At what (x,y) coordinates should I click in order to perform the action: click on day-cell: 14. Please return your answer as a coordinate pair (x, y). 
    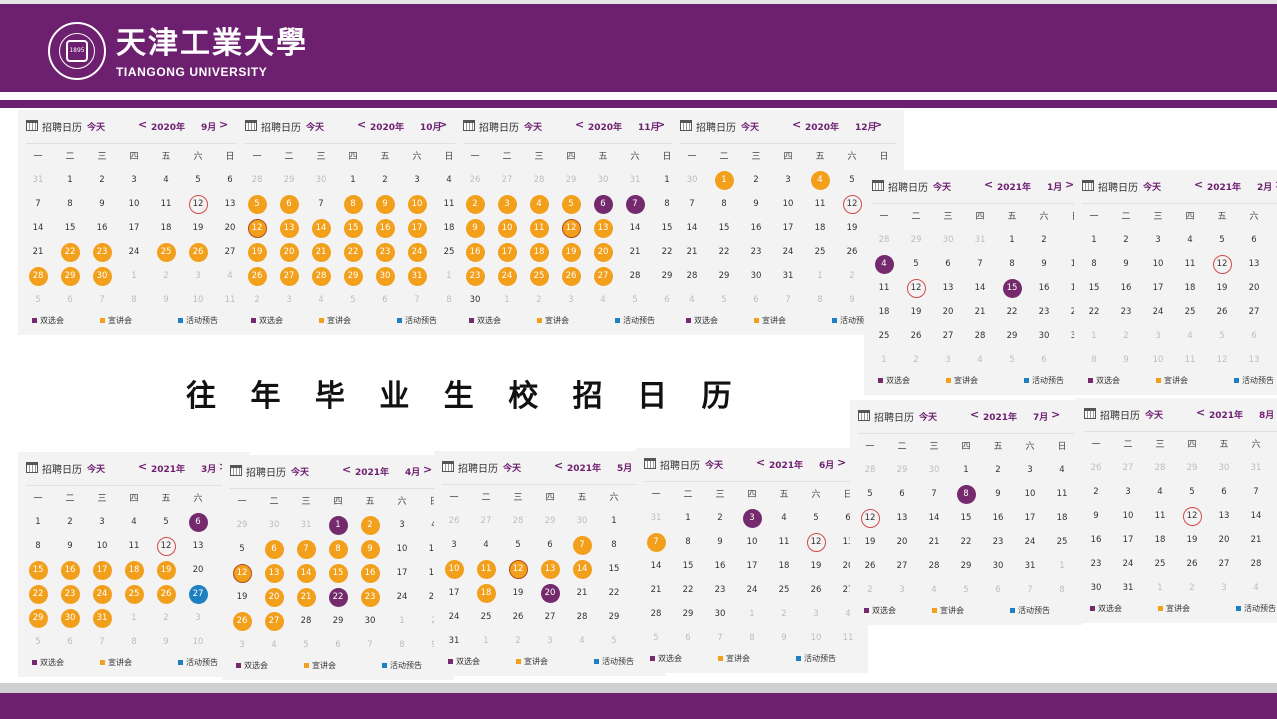
    Looking at the image, I should click on (635, 228).